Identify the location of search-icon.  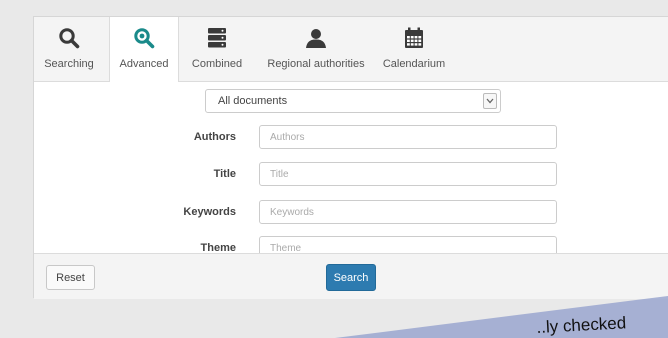
(69, 38).